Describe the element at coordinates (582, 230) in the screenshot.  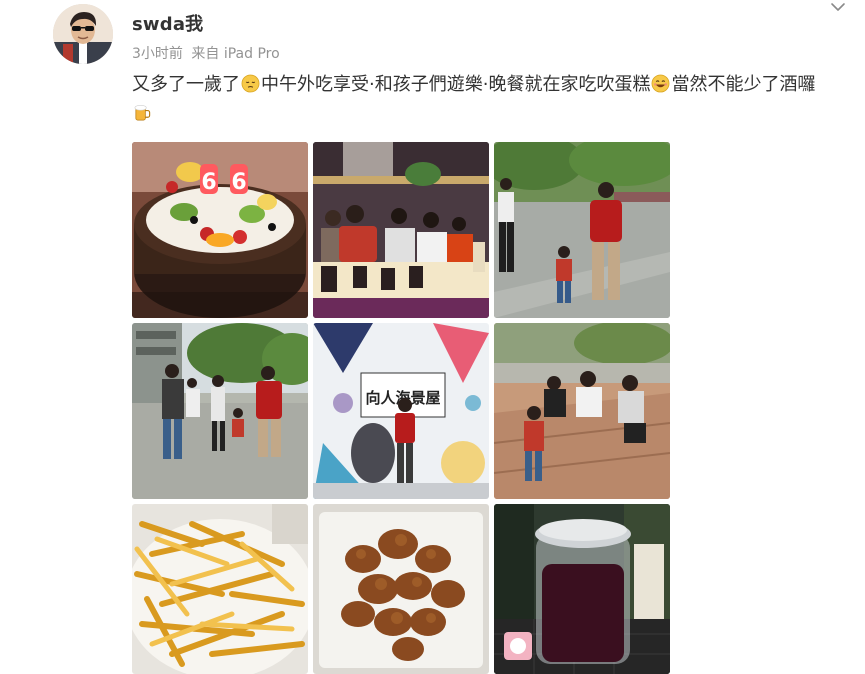
I see `walkway-family-photo` at that location.